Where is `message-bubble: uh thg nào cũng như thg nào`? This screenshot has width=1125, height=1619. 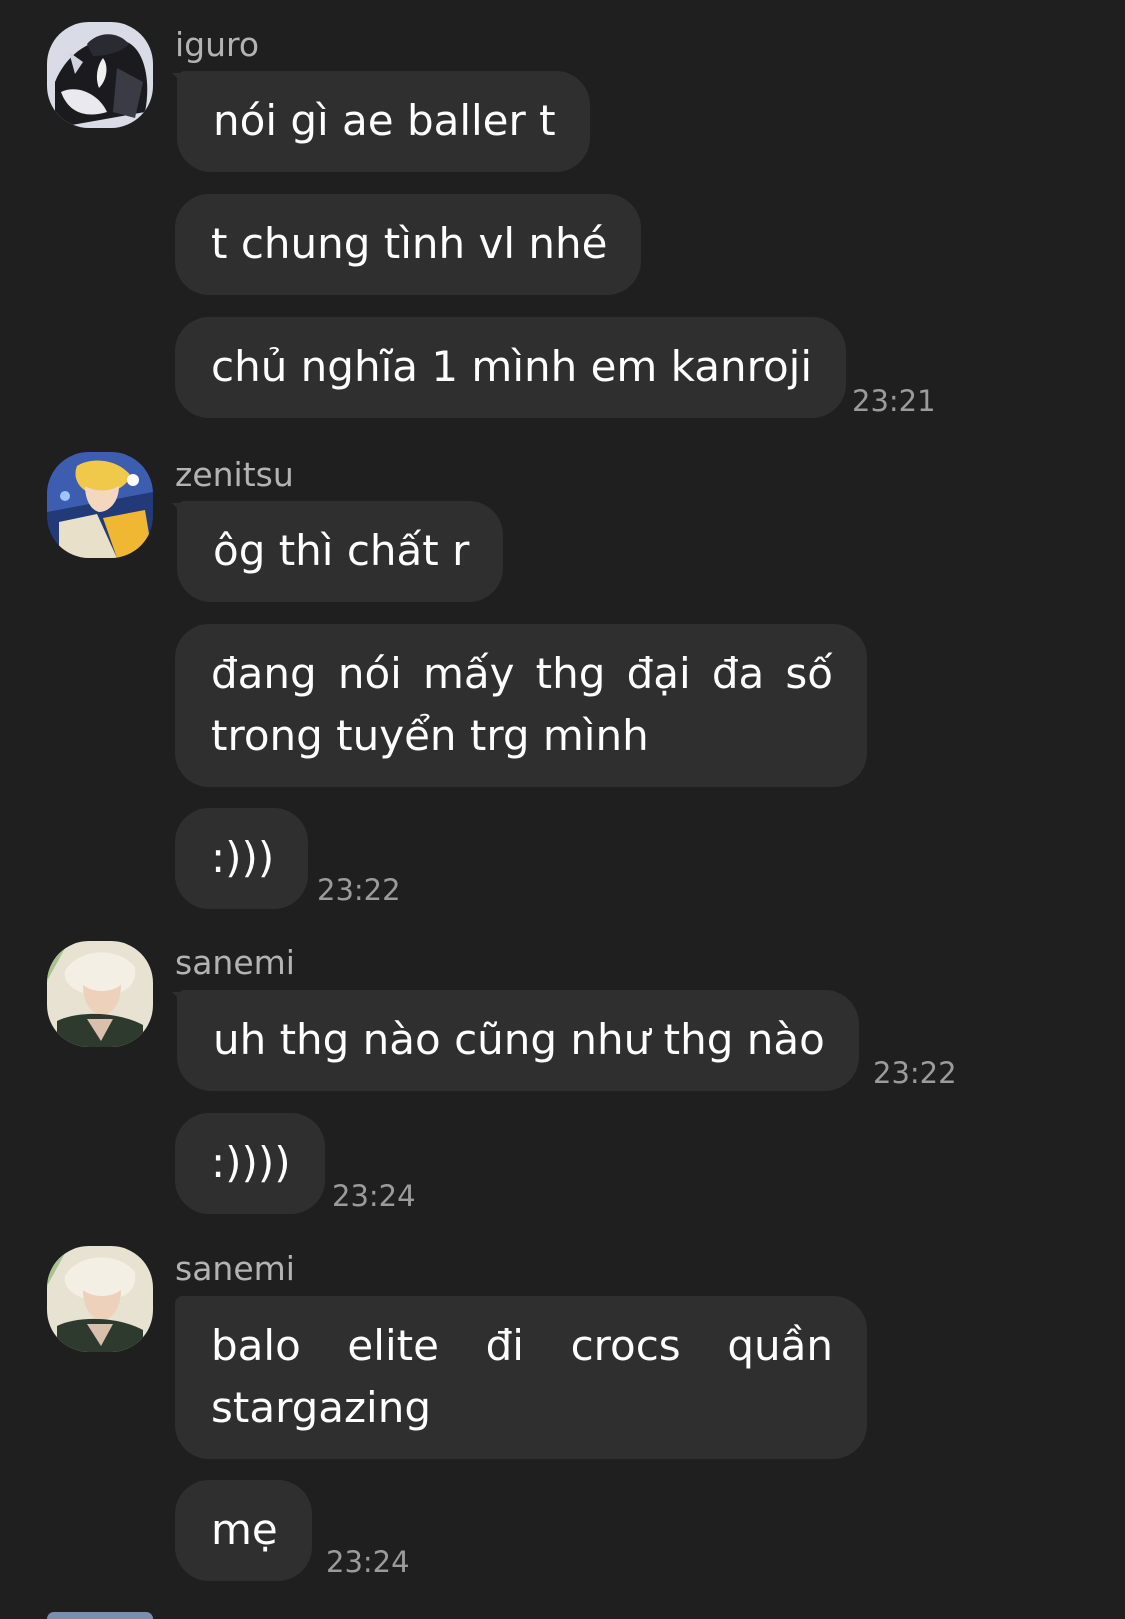
message-bubble: uh thg nào cũng như thg nào is located at coordinates (518, 1040).